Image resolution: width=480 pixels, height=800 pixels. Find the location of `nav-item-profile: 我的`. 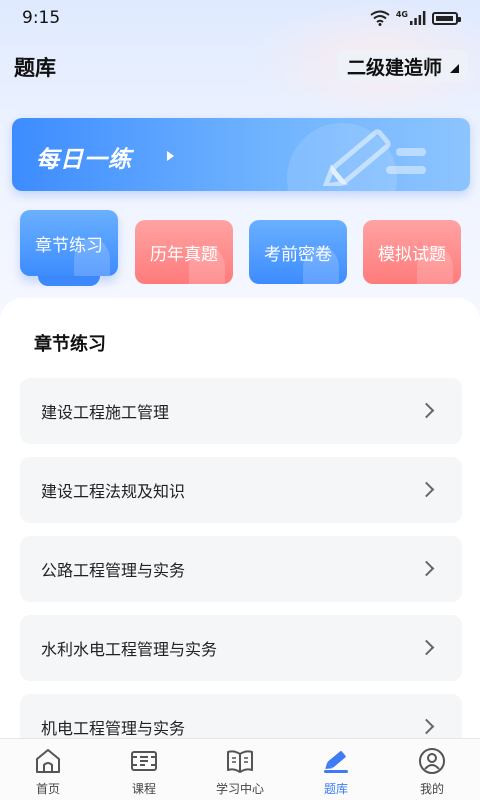

nav-item-profile: 我的 is located at coordinates (432, 769).